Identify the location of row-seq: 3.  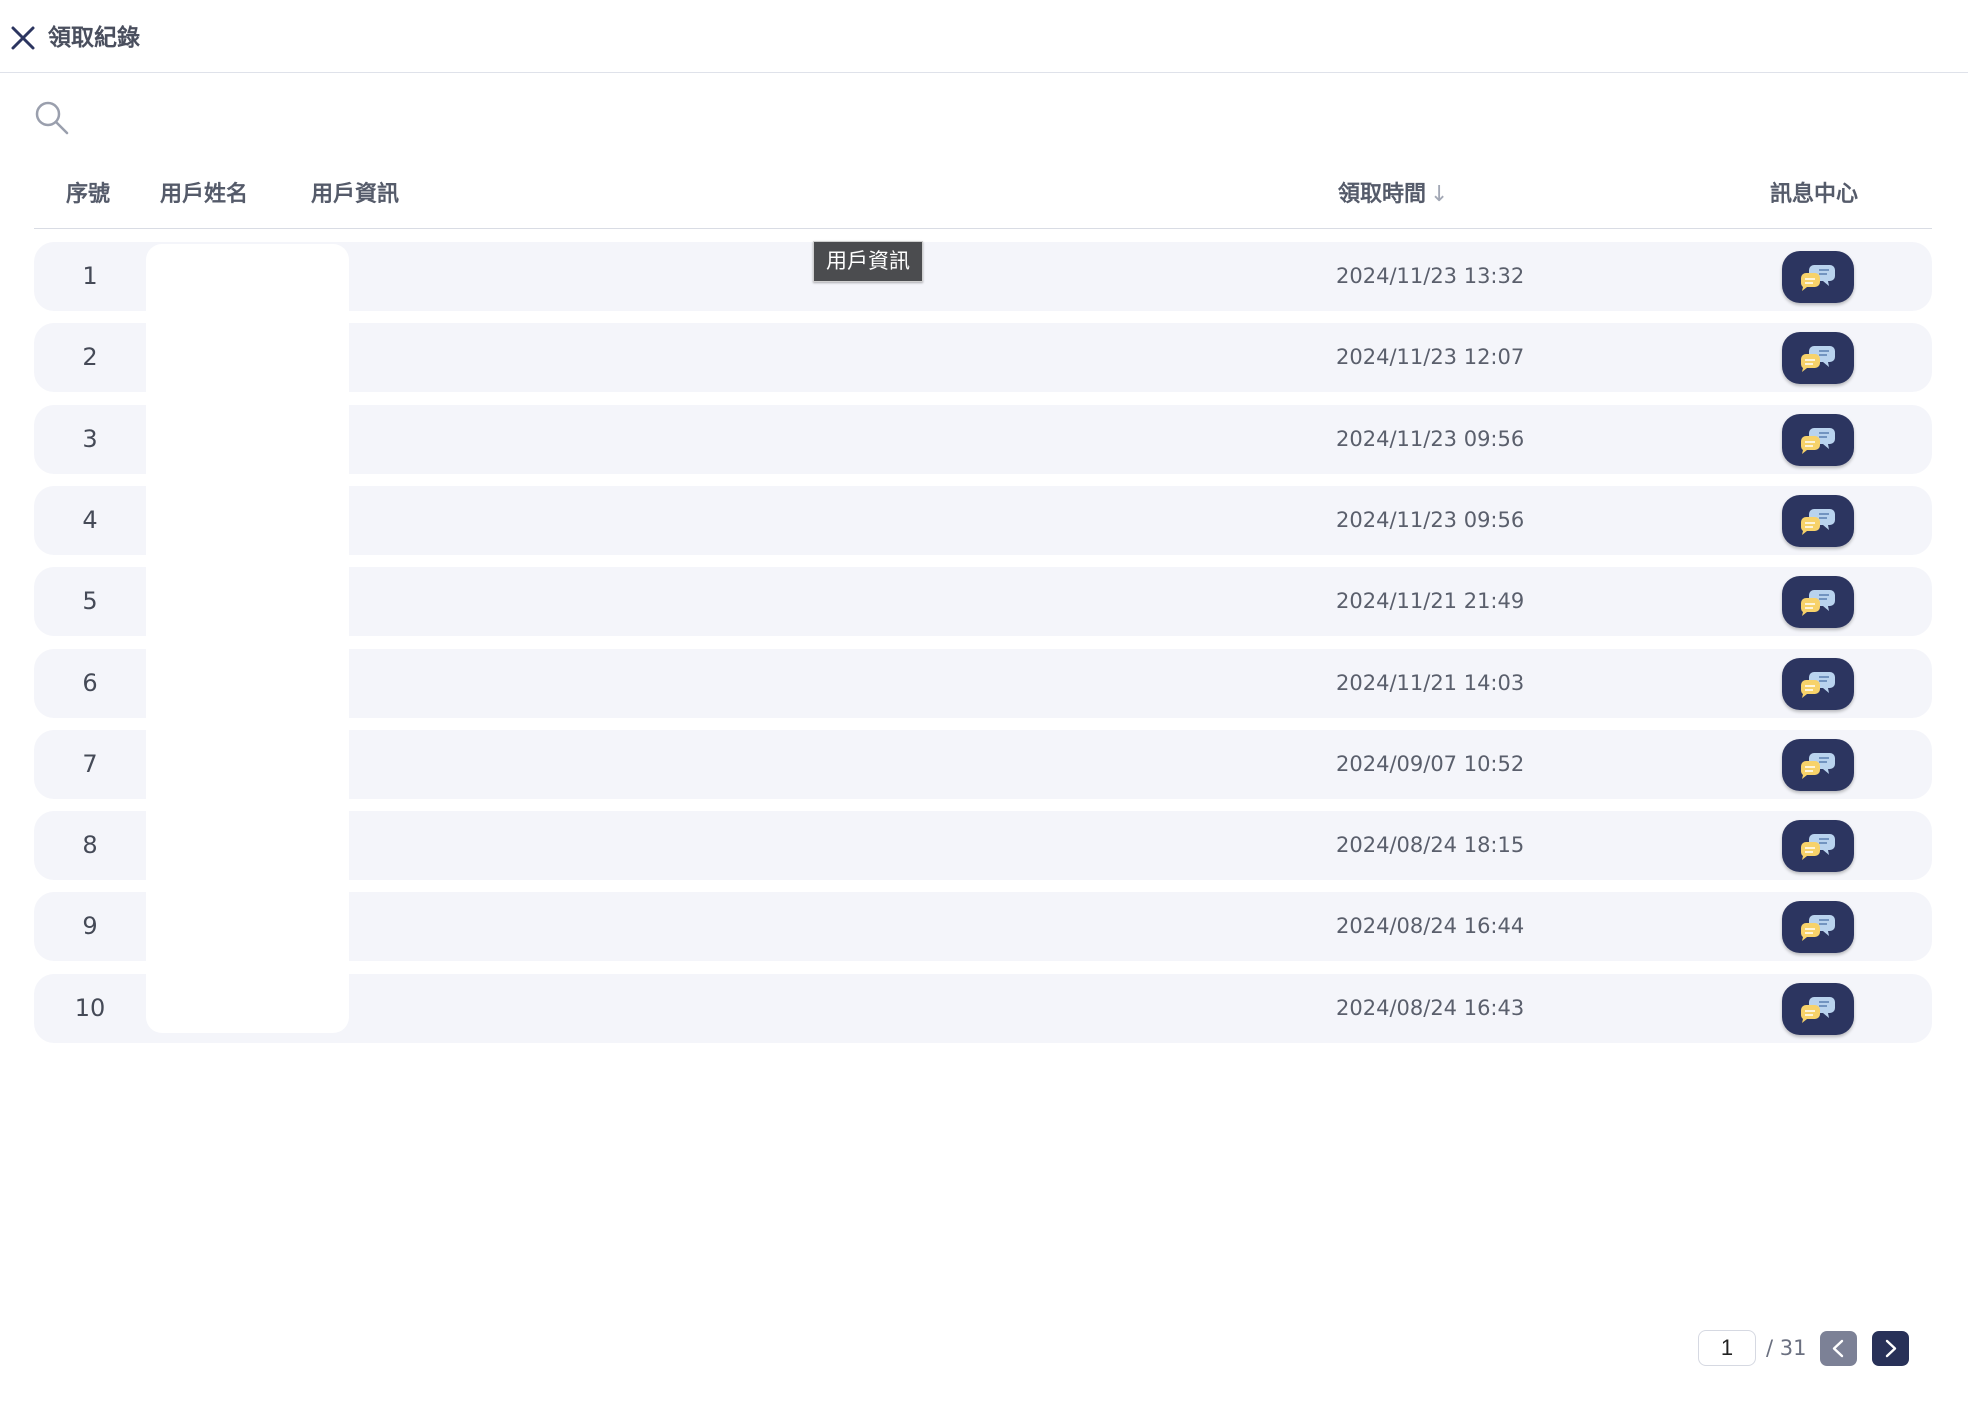
(90, 439).